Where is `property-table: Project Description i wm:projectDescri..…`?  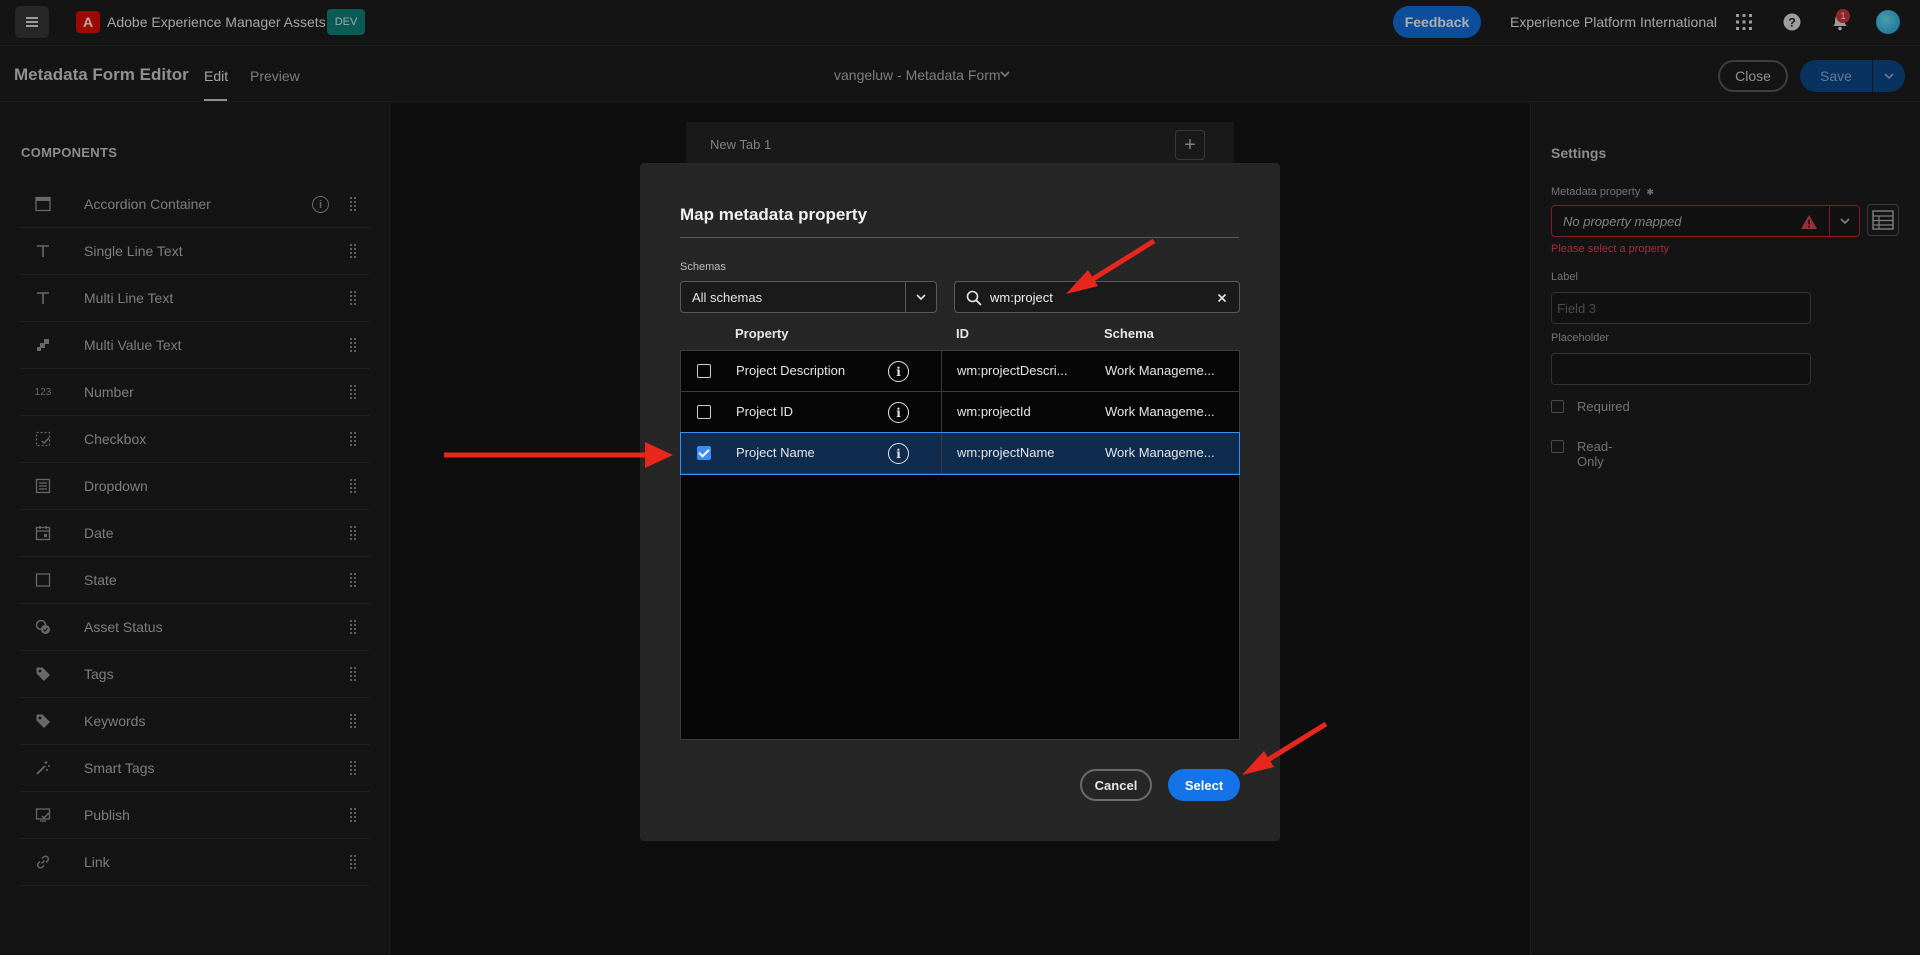
property-table: Project Description i wm:projectDescri..… is located at coordinates (960, 545).